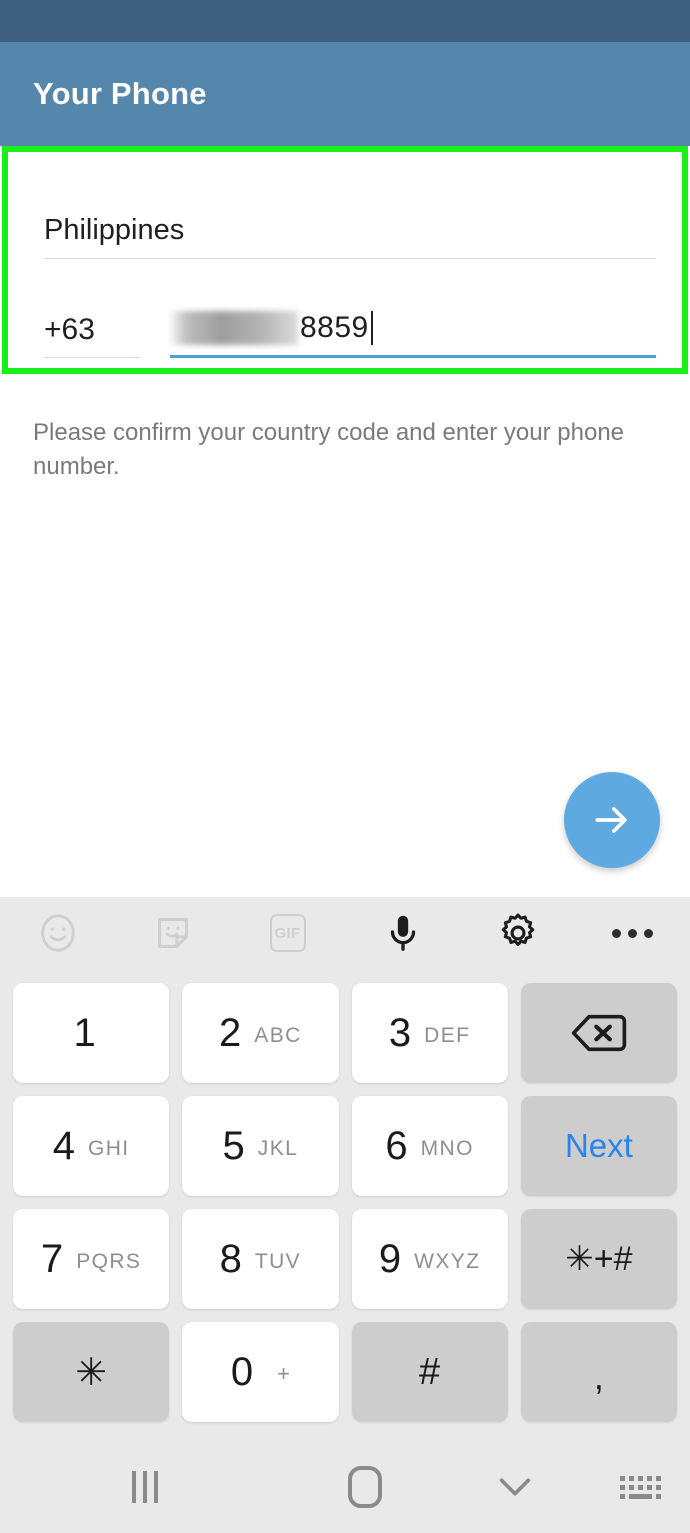 This screenshot has width=690, height=1533. I want to click on chevron-down-icon, so click(515, 1487).